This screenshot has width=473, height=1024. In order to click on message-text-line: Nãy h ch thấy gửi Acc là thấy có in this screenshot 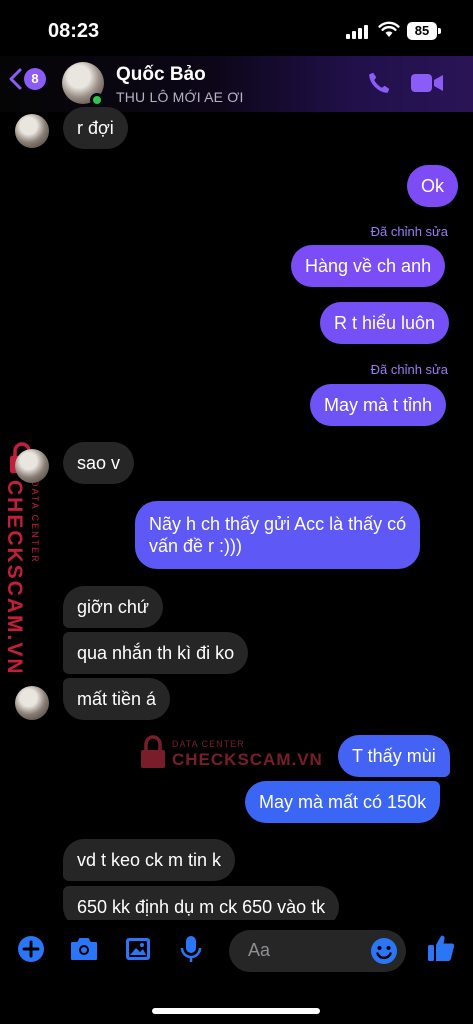, I will do `click(278, 523)`.